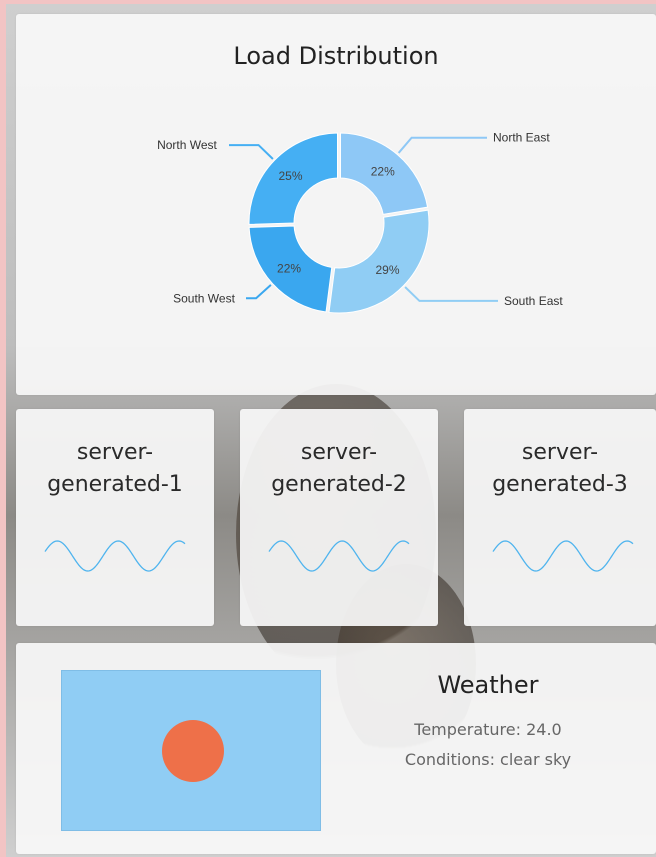 The height and width of the screenshot is (857, 656). What do you see at coordinates (387, 270) in the screenshot?
I see `donut-value-label: 29%` at bounding box center [387, 270].